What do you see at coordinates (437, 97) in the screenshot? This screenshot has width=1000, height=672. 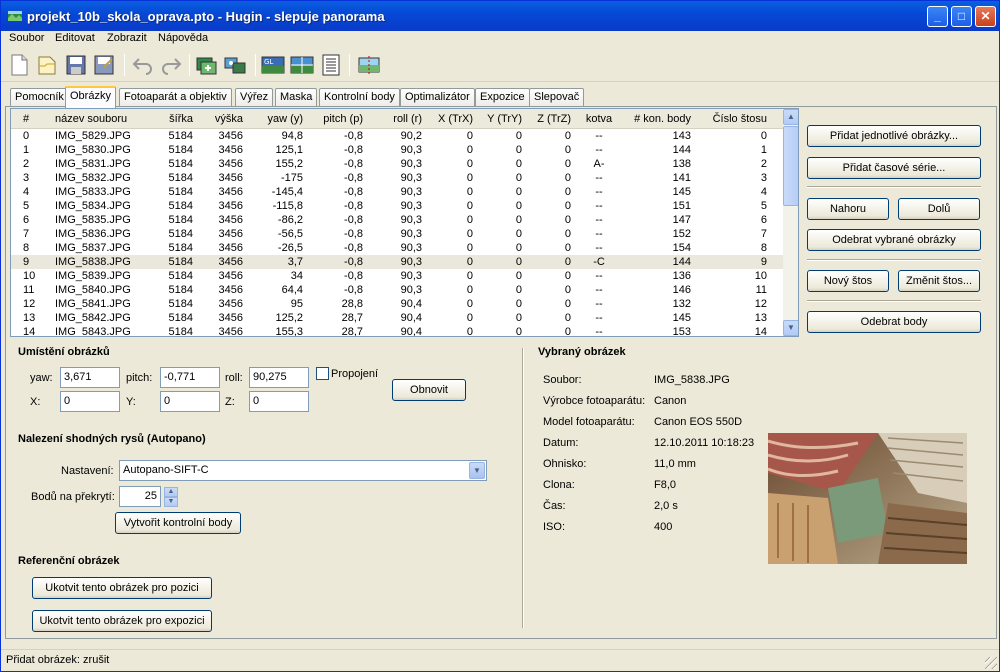 I see `tab-optimizer: Optimalizátor` at bounding box center [437, 97].